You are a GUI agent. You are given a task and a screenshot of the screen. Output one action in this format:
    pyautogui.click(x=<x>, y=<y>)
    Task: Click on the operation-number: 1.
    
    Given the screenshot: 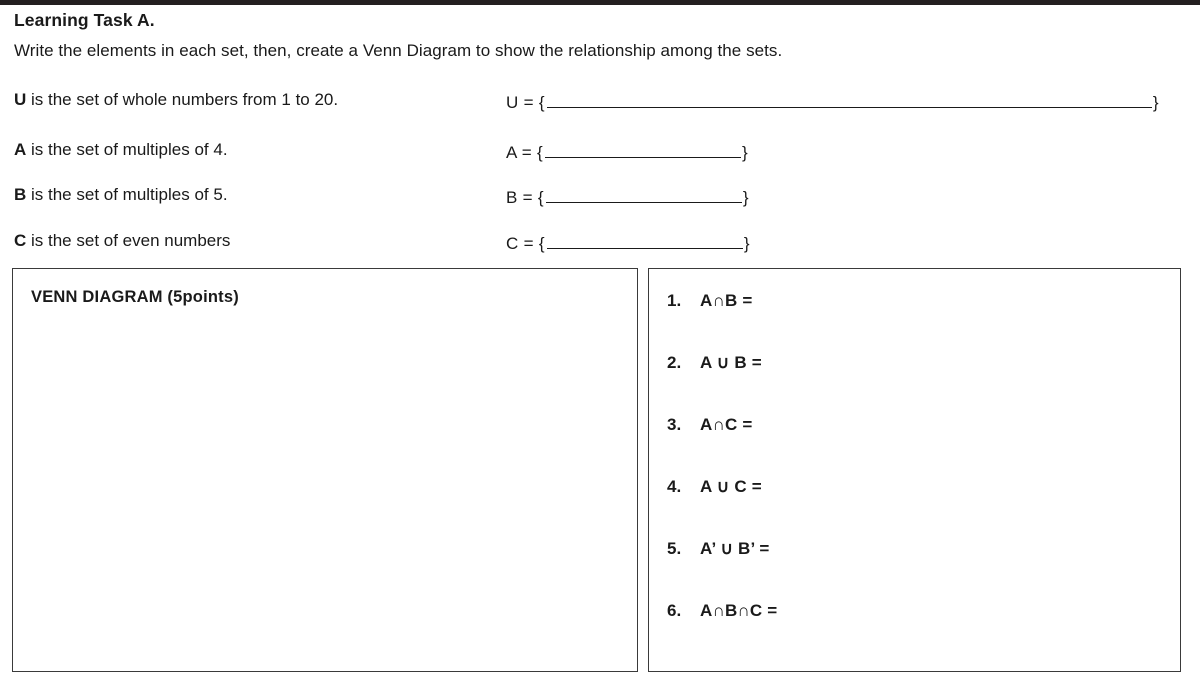 What is the action you would take?
    pyautogui.click(x=674, y=300)
    